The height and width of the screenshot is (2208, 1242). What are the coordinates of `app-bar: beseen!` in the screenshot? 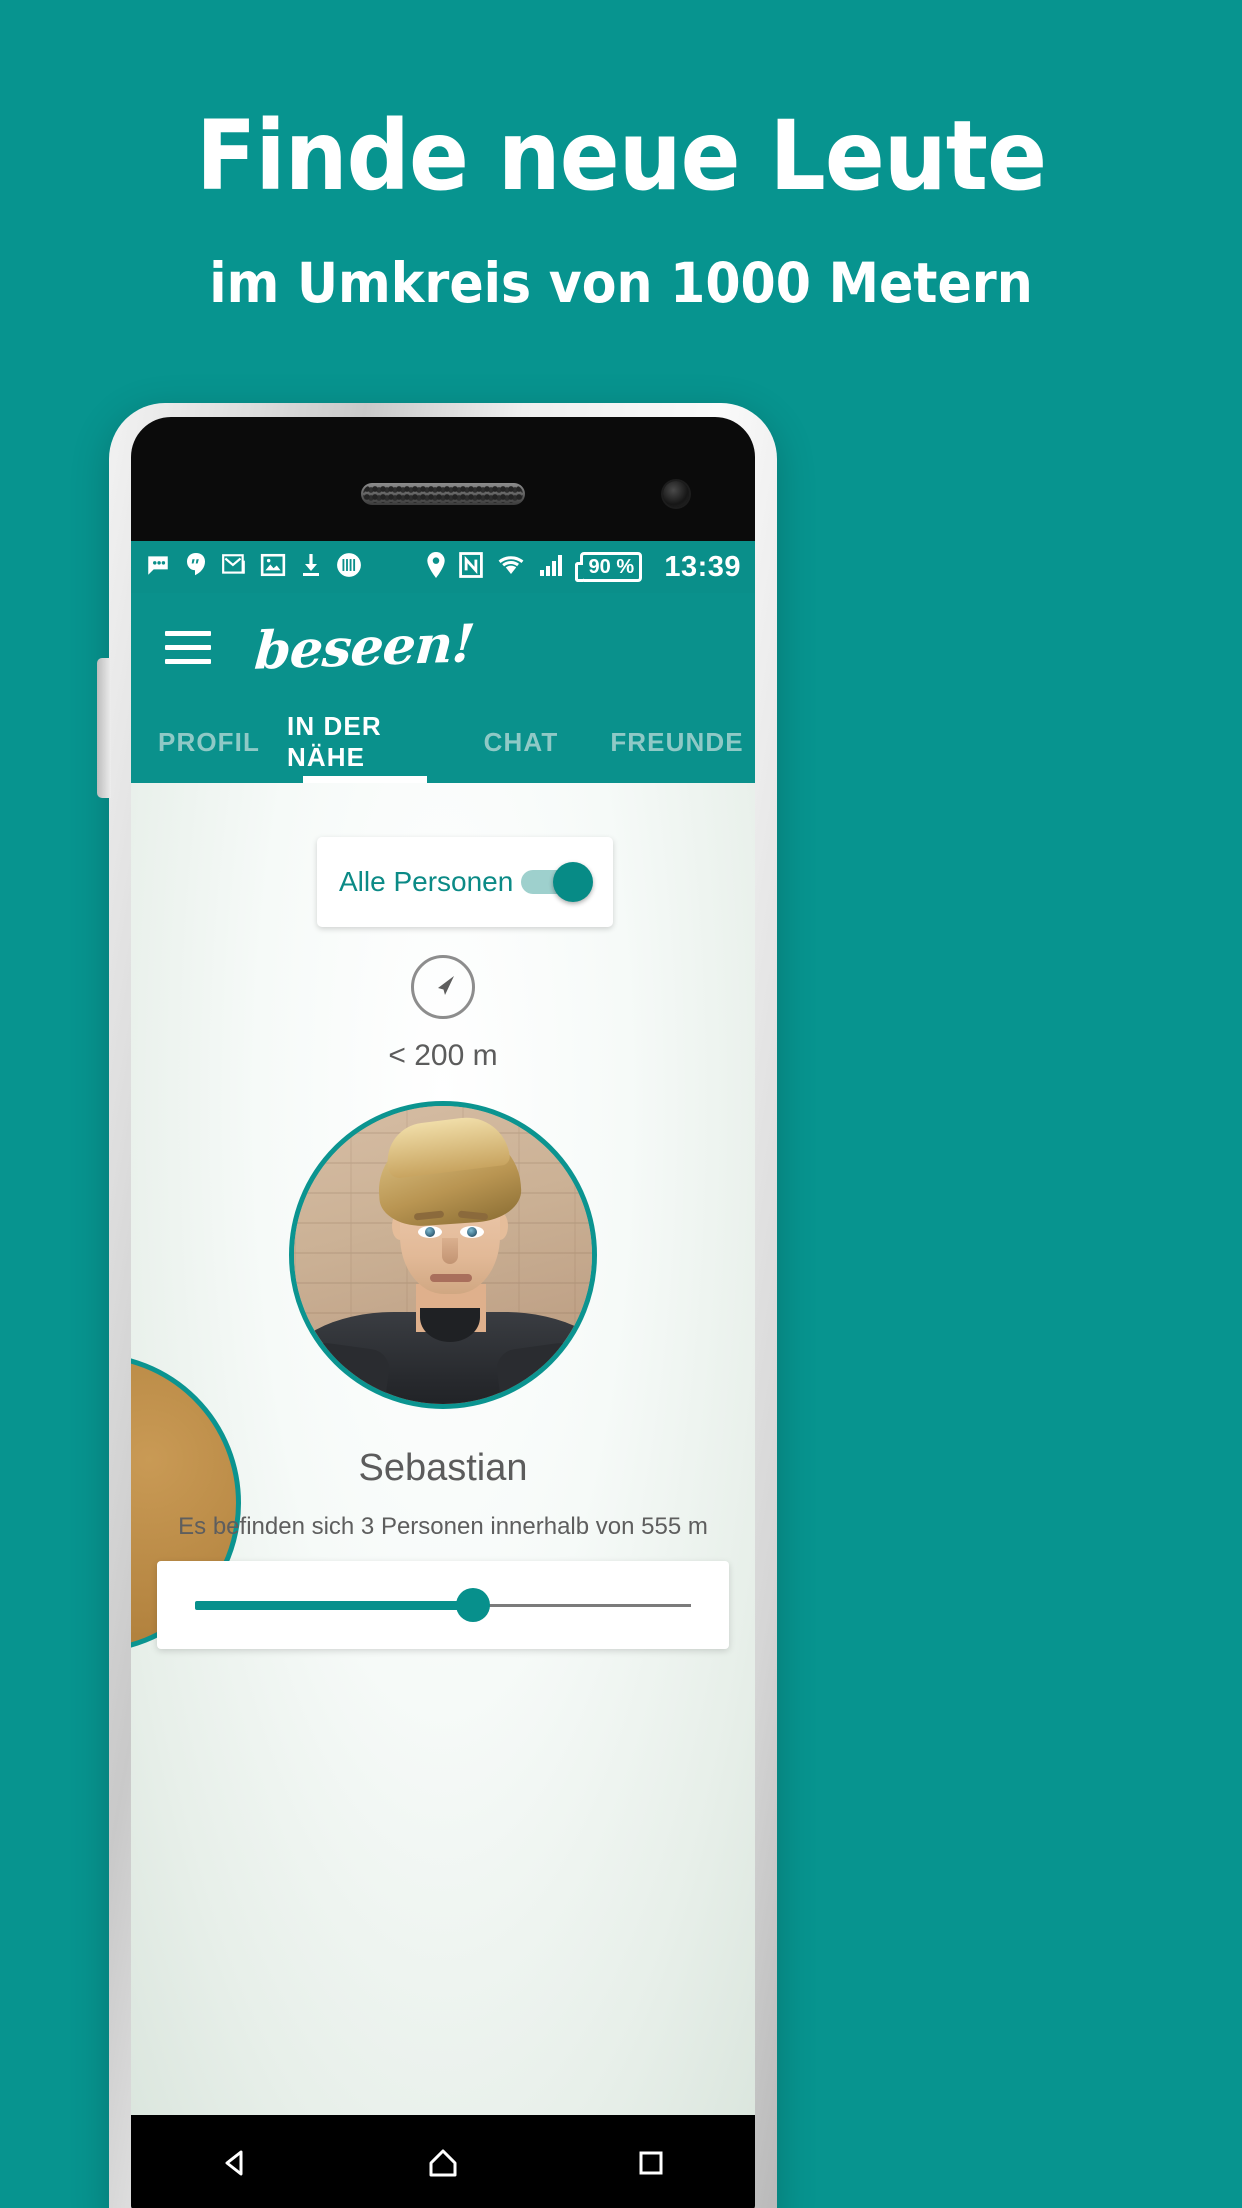 It's located at (443, 647).